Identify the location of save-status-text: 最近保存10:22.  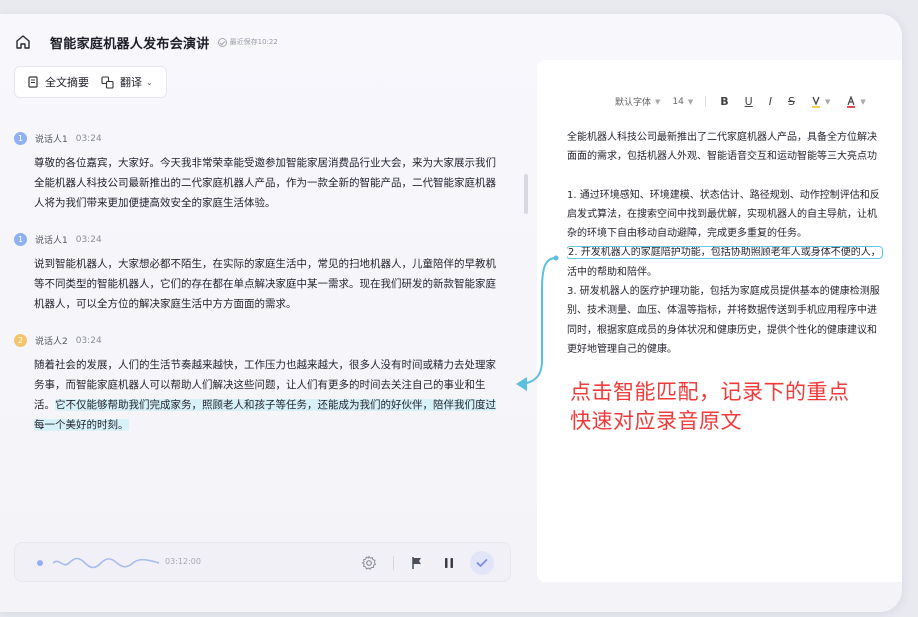
(253, 42).